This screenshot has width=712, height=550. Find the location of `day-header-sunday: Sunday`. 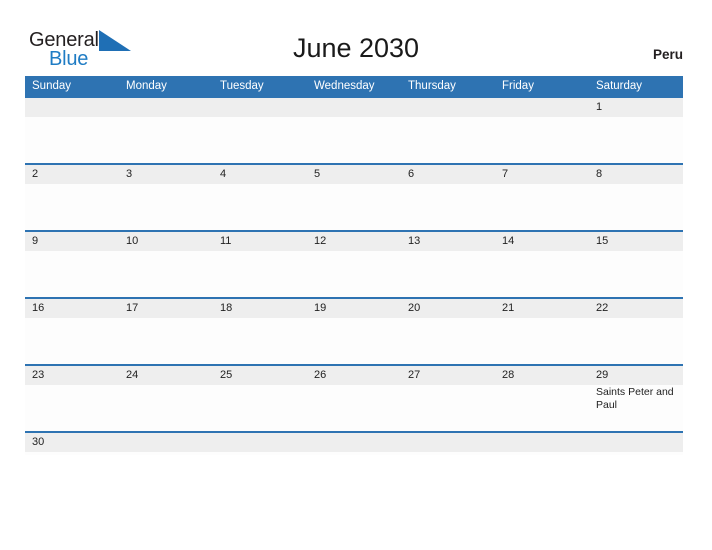

day-header-sunday: Sunday is located at coordinates (52, 86).